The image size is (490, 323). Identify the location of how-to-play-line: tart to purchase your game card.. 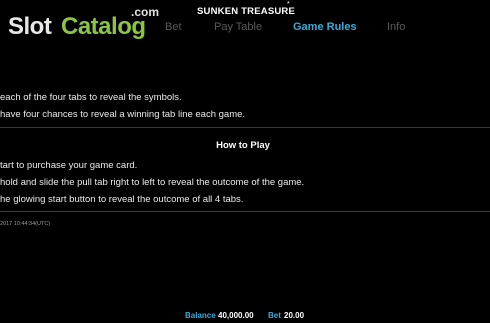
(69, 165).